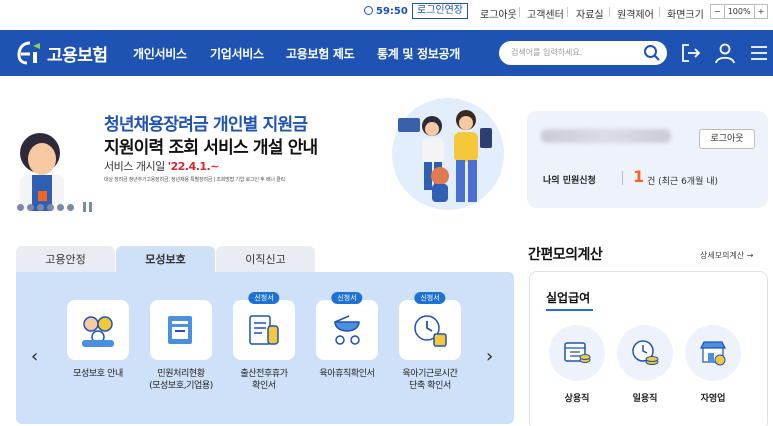 The width and height of the screenshot is (773, 426). Describe the element at coordinates (652, 53) in the screenshot. I see `search-icon` at that location.